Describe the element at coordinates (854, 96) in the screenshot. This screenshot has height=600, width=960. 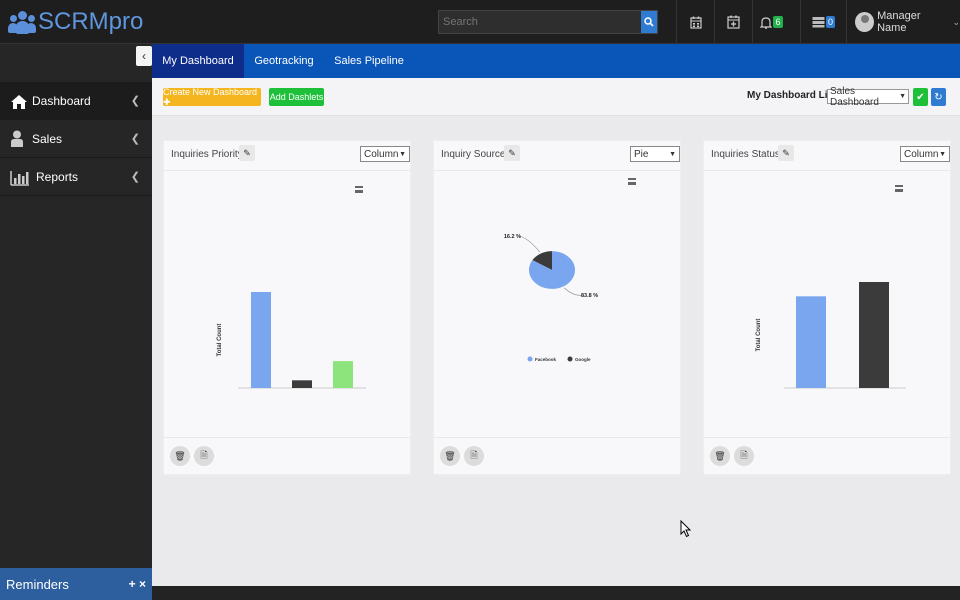
I see `dashboard-list-value: Sales Dashboard` at that location.